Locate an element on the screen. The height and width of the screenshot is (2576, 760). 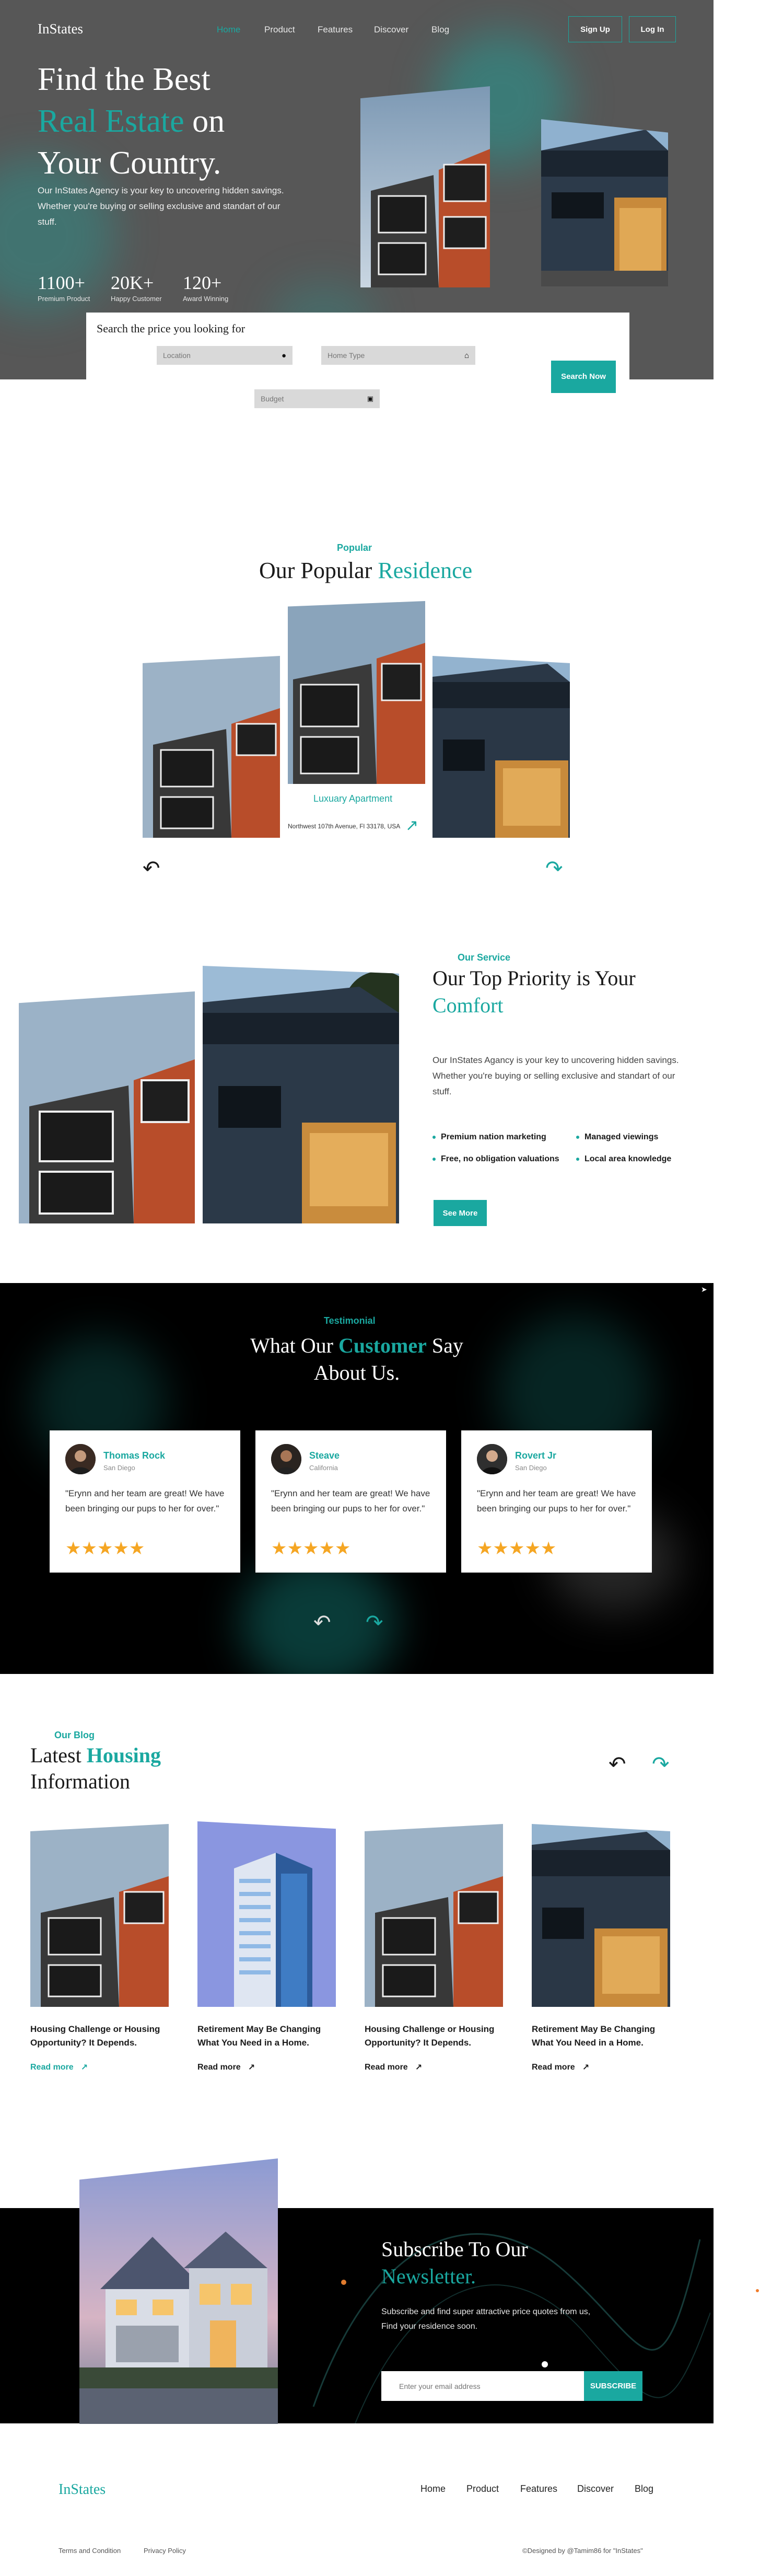
hero-title-accent: Real Estate is located at coordinates (111, 121).